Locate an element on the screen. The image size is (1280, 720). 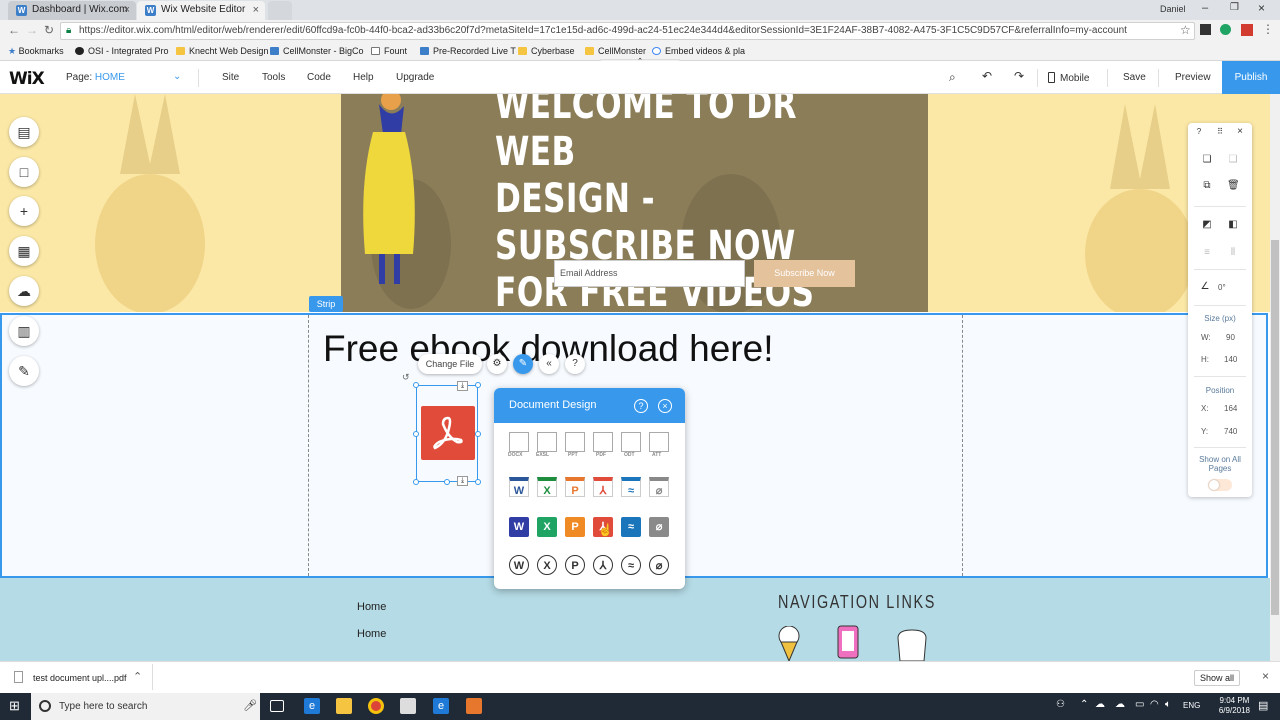
add-icon: + is located at coordinates (24, 211).